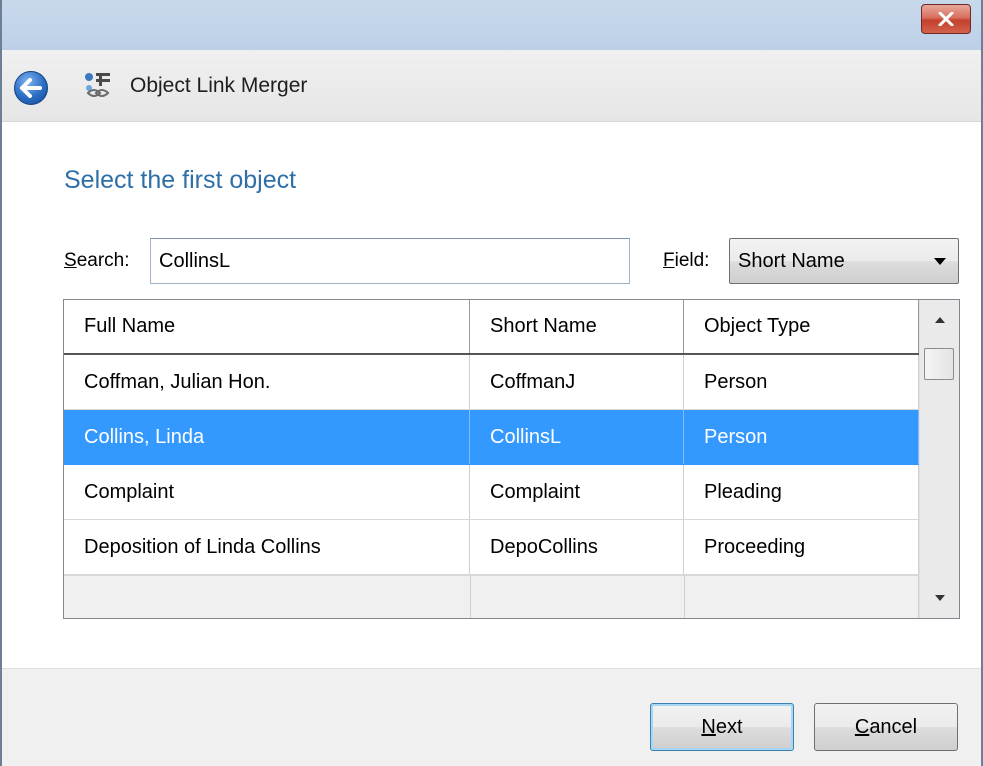 Image resolution: width=983 pixels, height=766 pixels. I want to click on cell-short-name: DepoCollins, so click(577, 547).